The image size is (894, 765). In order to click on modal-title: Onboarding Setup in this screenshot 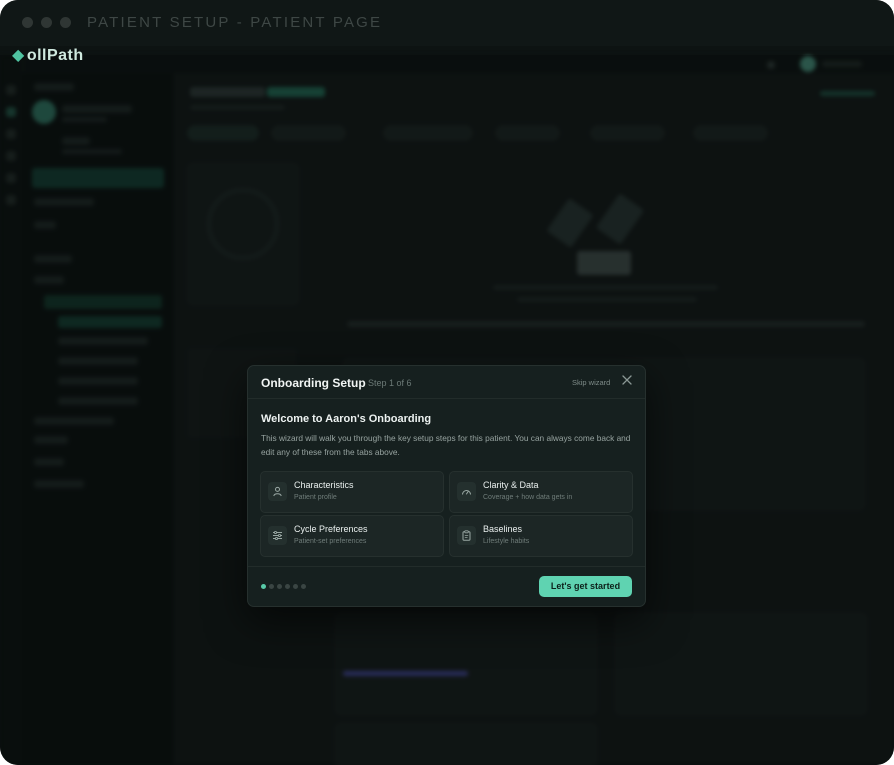, I will do `click(313, 383)`.